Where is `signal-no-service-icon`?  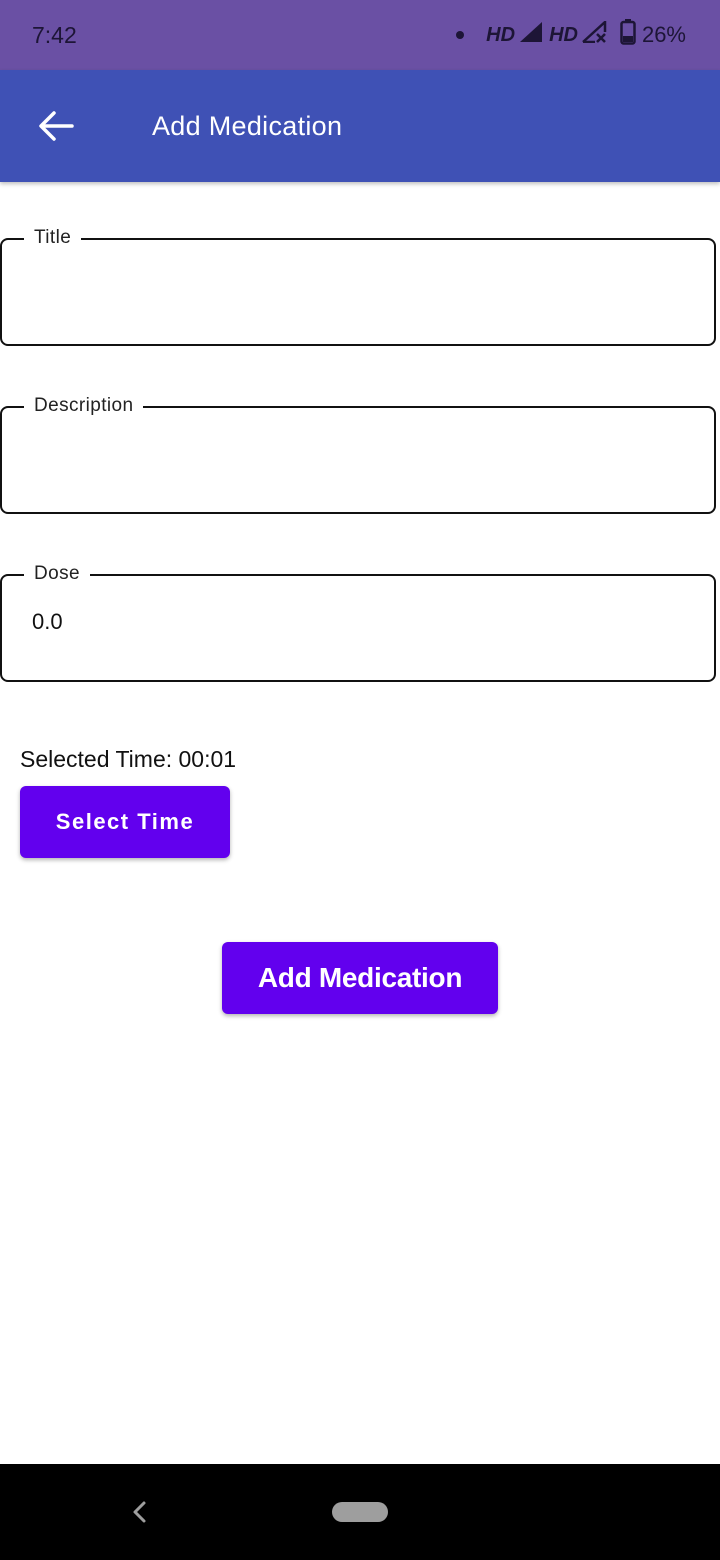
signal-no-service-icon is located at coordinates (595, 34).